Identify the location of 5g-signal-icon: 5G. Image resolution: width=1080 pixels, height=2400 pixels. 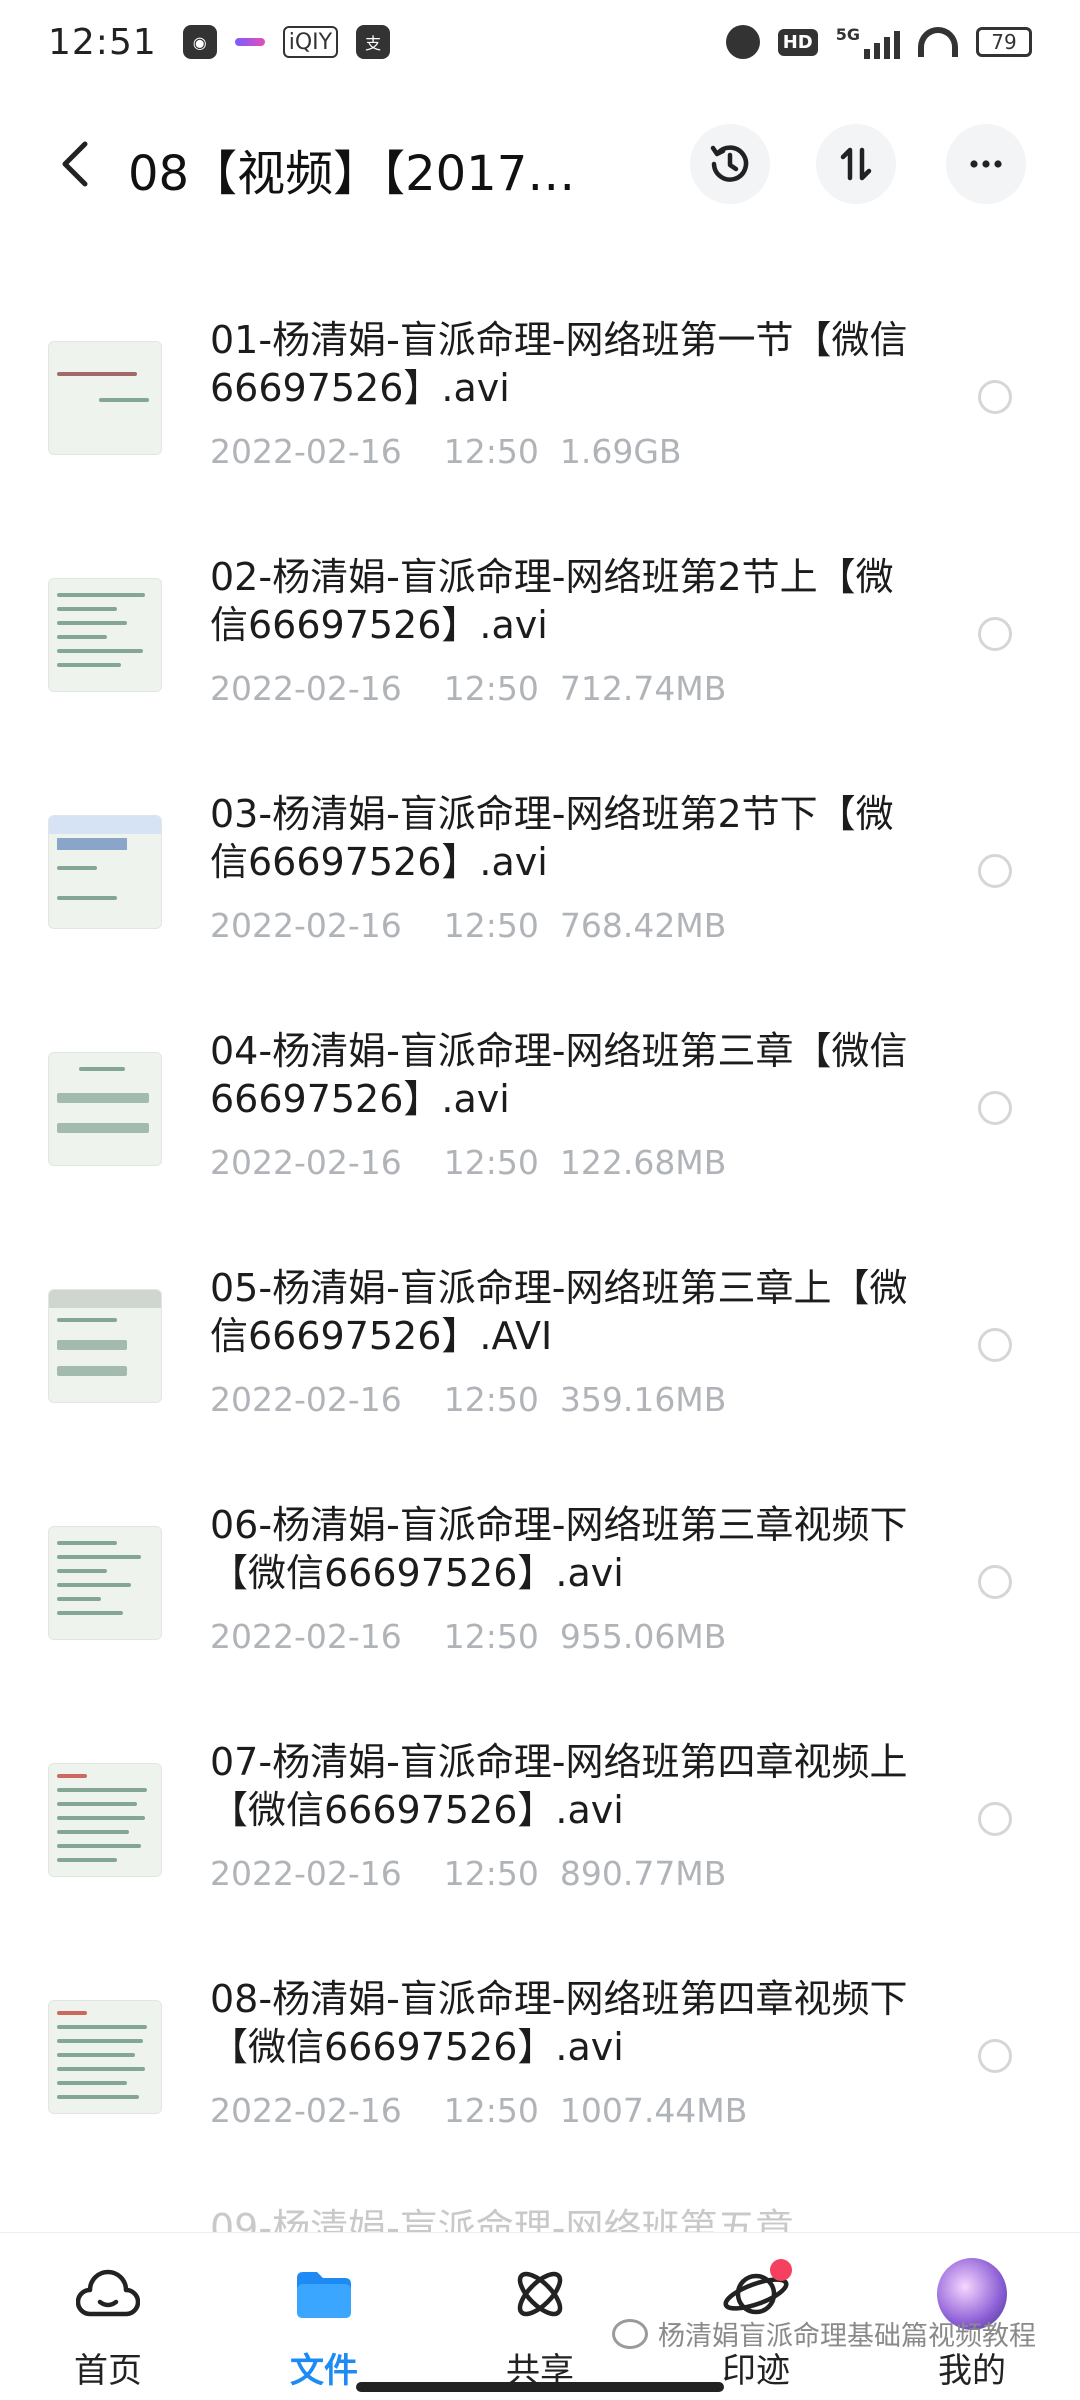
(868, 42).